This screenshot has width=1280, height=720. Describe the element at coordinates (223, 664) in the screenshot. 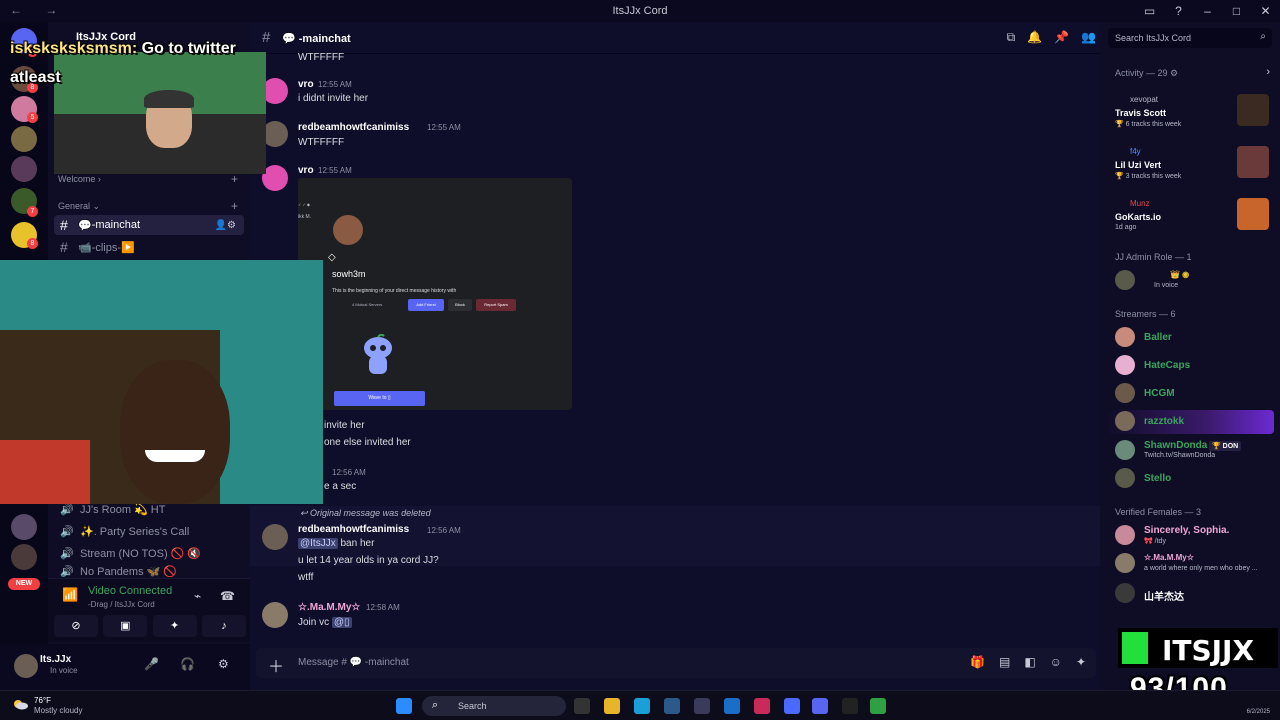

I see `gear-icon: ⚙` at that location.